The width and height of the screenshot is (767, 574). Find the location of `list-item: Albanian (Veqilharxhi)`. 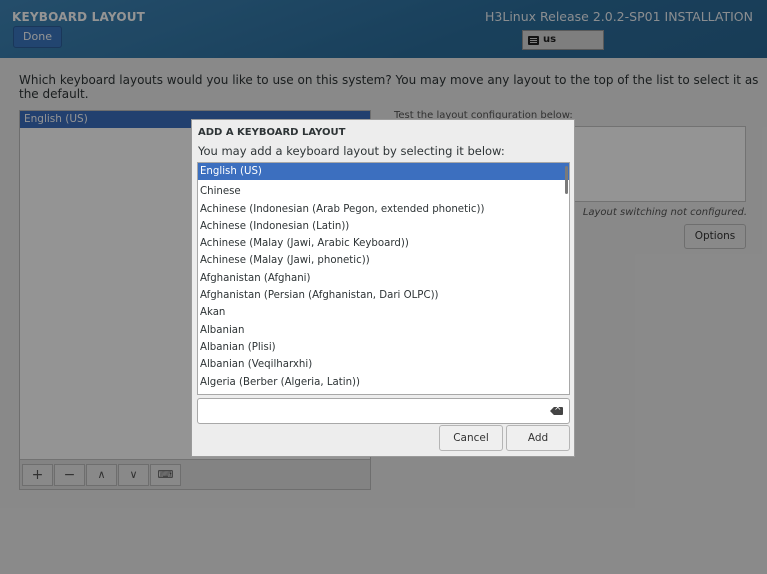

list-item: Albanian (Veqilharxhi) is located at coordinates (383, 364).